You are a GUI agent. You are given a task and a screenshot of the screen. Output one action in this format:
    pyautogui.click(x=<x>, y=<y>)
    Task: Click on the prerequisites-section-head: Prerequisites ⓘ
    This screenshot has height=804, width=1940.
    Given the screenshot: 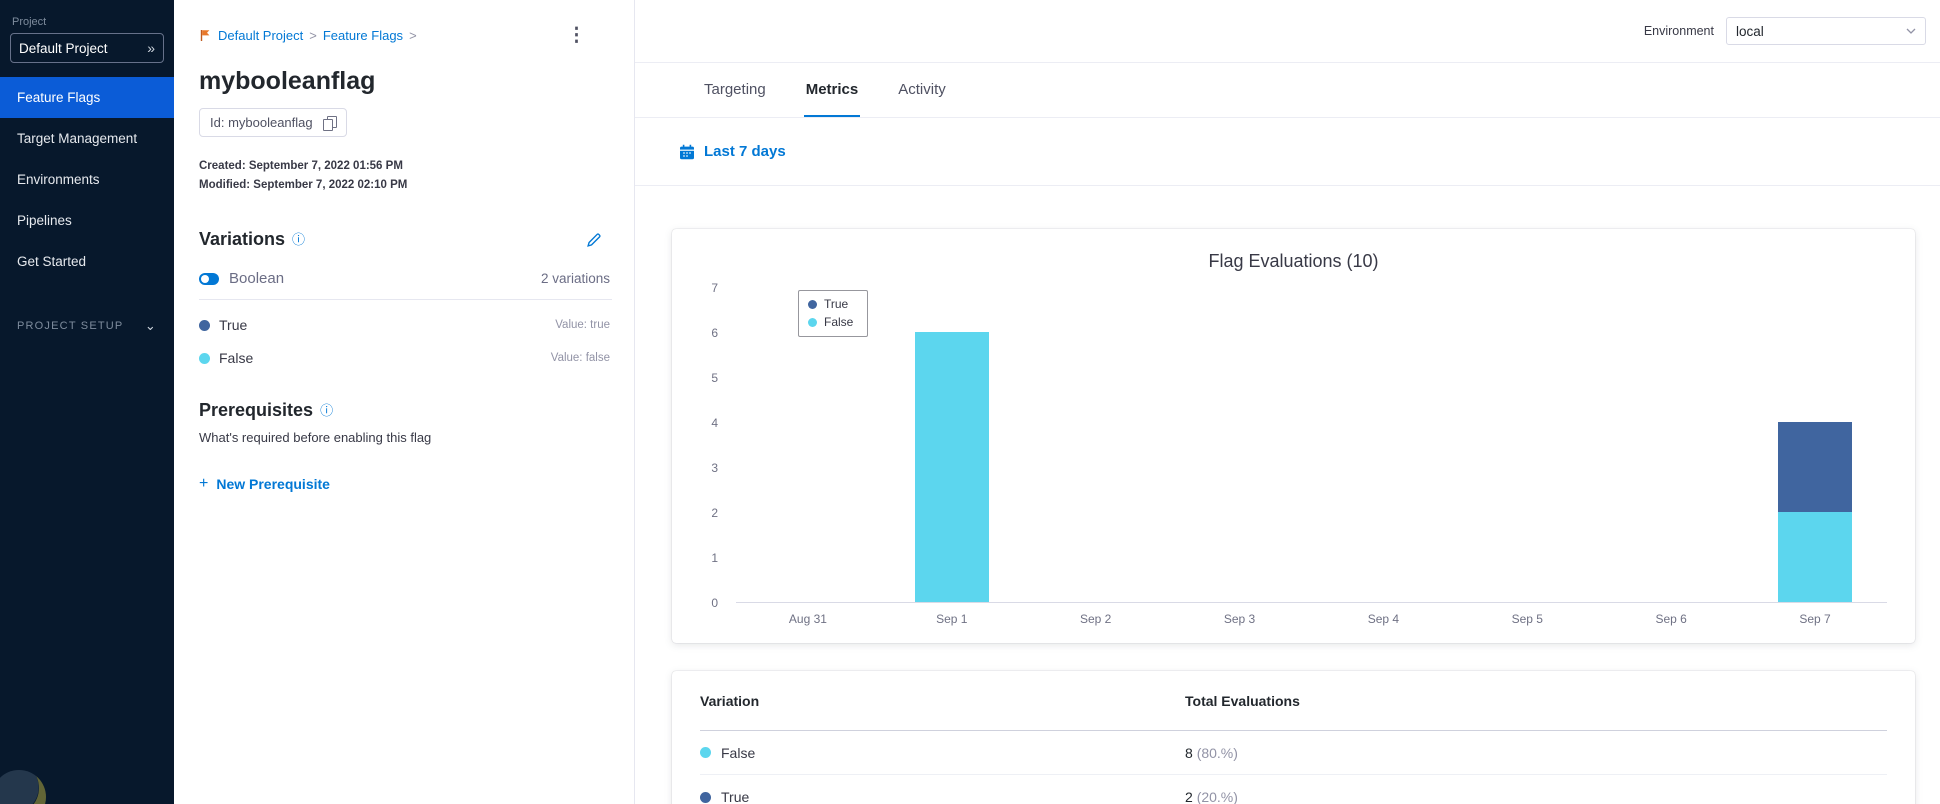 What is the action you would take?
    pyautogui.click(x=405, y=410)
    